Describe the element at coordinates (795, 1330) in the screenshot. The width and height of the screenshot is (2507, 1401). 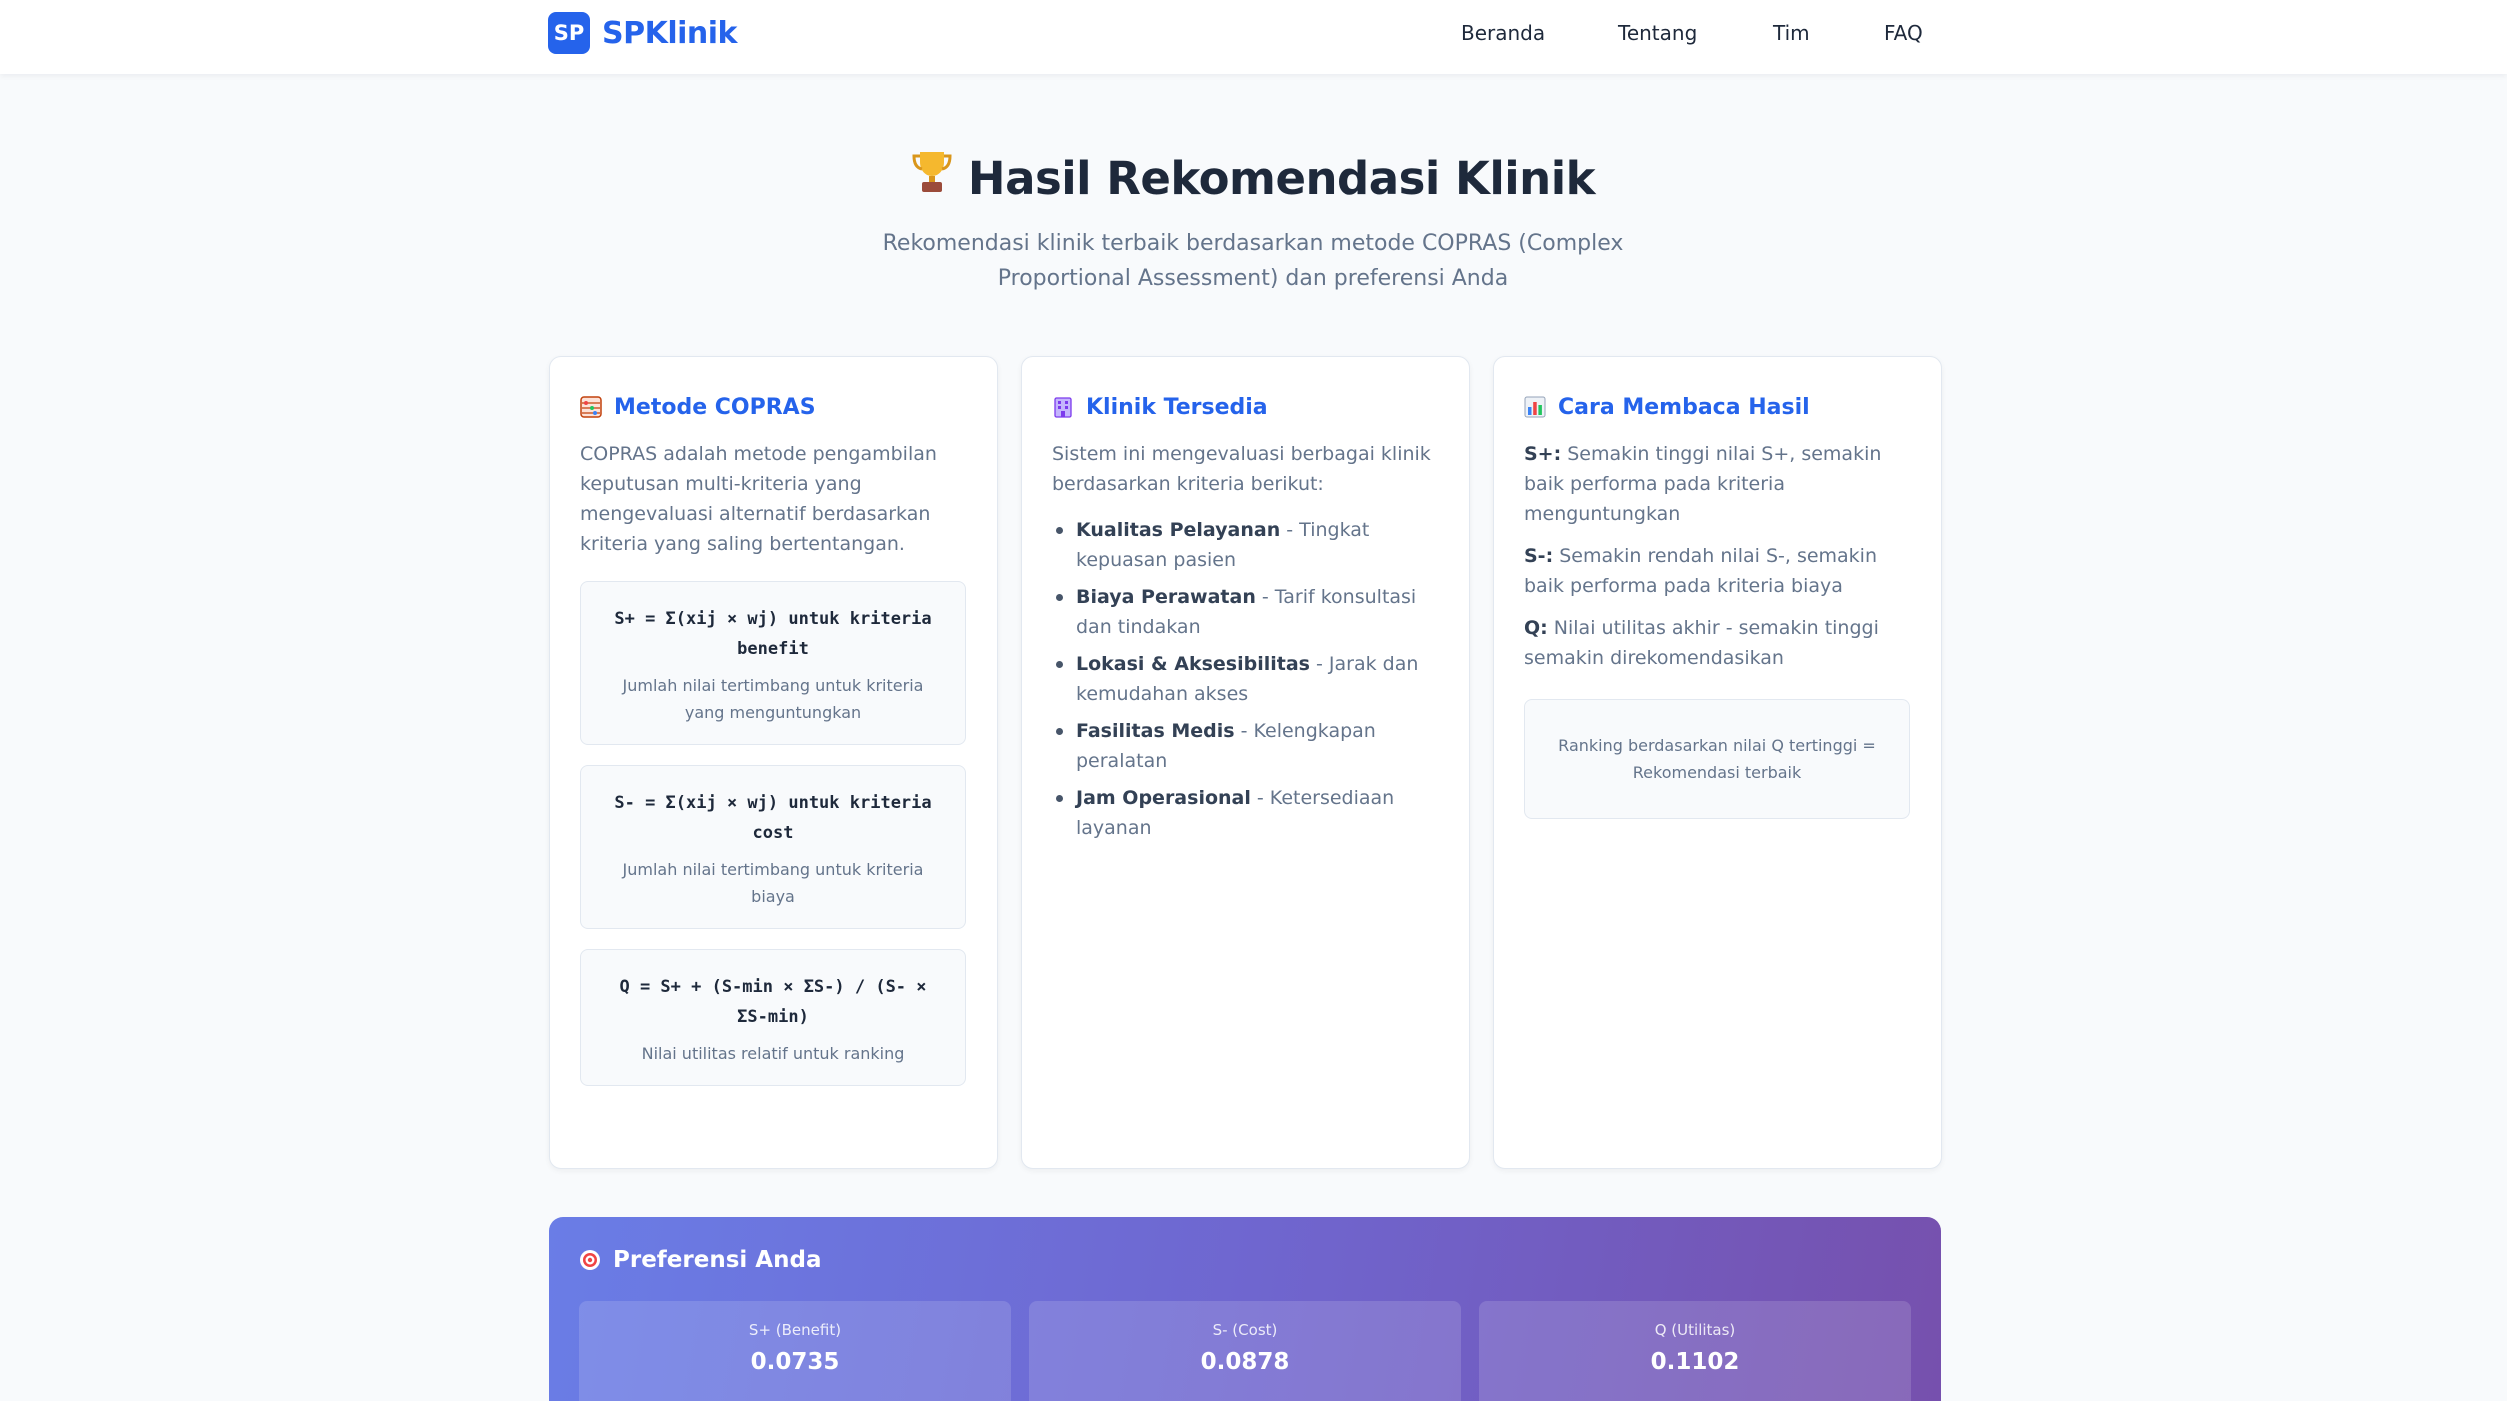
I see `stat-label: S+ (Benefit)` at that location.